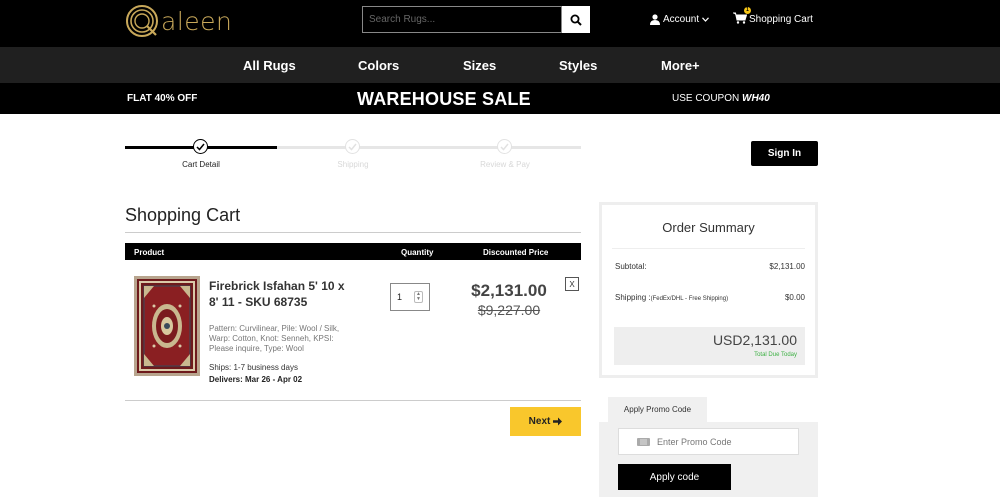 The image size is (1000, 497). What do you see at coordinates (201, 164) in the screenshot?
I see `step-label-cart-detail: Cart Detail` at bounding box center [201, 164].